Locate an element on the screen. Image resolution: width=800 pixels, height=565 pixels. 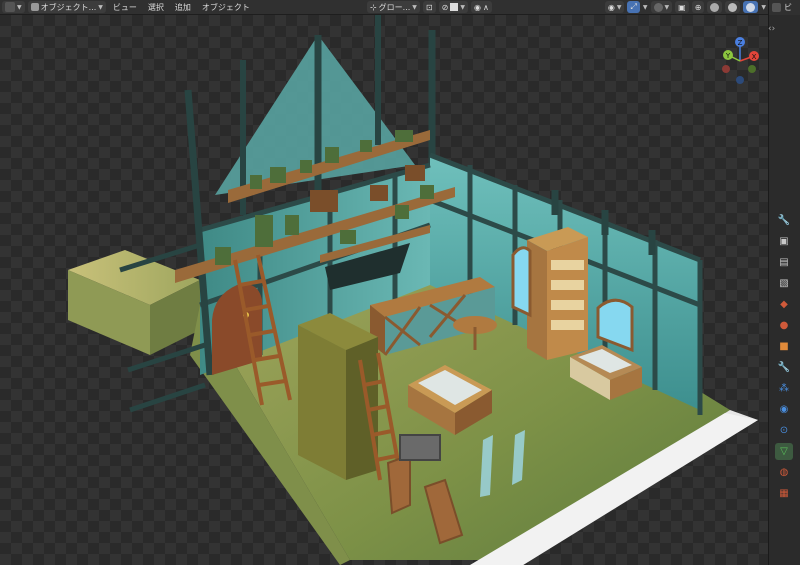
tool-icon: 🔧 is located at coordinates (784, 220).